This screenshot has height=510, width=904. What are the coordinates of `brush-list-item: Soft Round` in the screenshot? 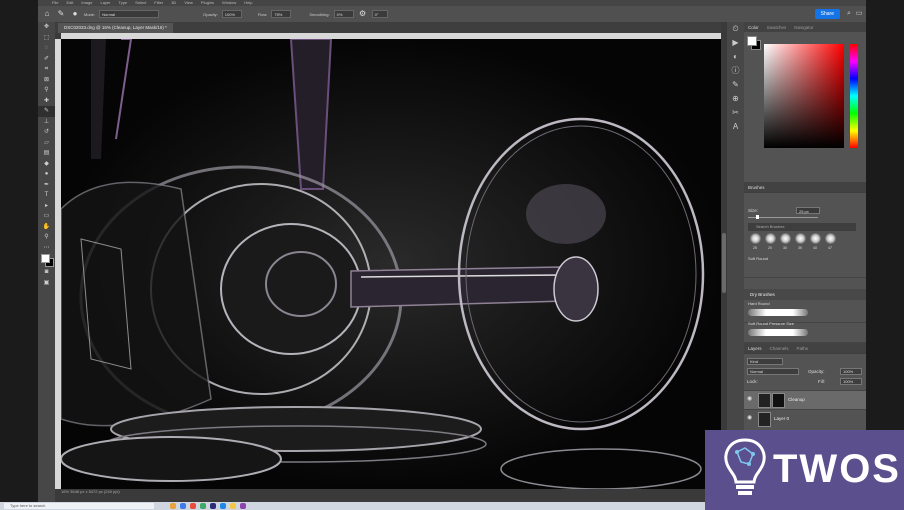 It's located at (805, 266).